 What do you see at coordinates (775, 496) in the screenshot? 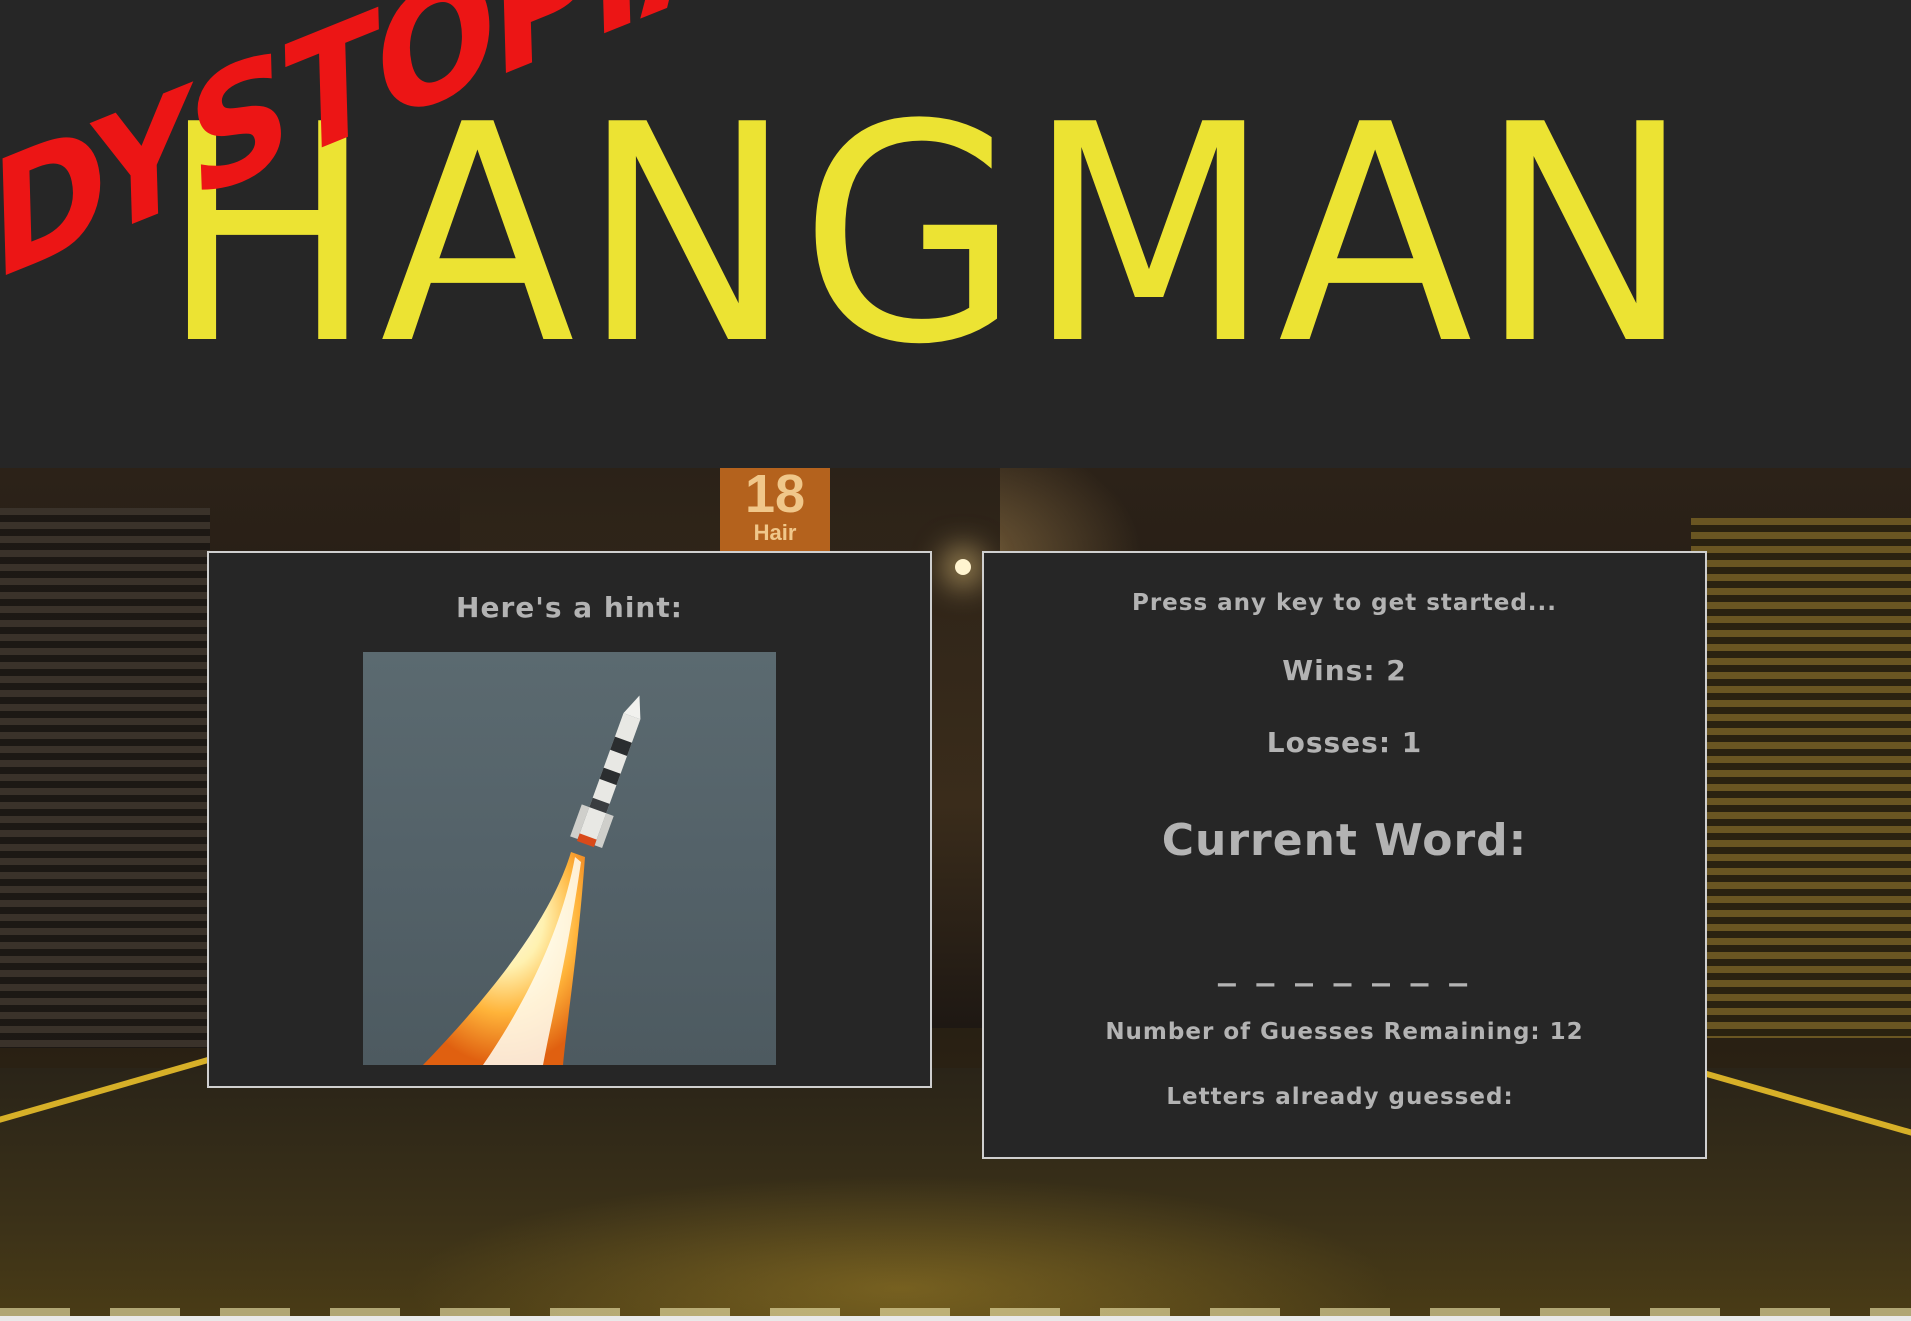
I see `shop-sign-number: 18` at bounding box center [775, 496].